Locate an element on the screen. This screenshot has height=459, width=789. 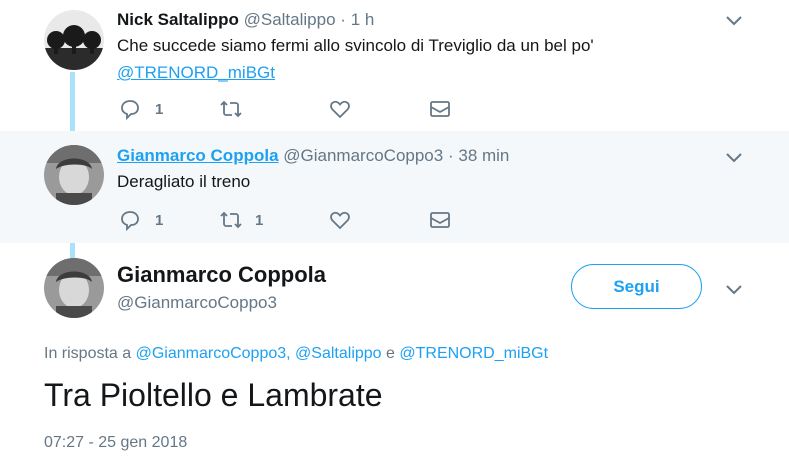
reply-prefix: In risposta a is located at coordinates (88, 353).